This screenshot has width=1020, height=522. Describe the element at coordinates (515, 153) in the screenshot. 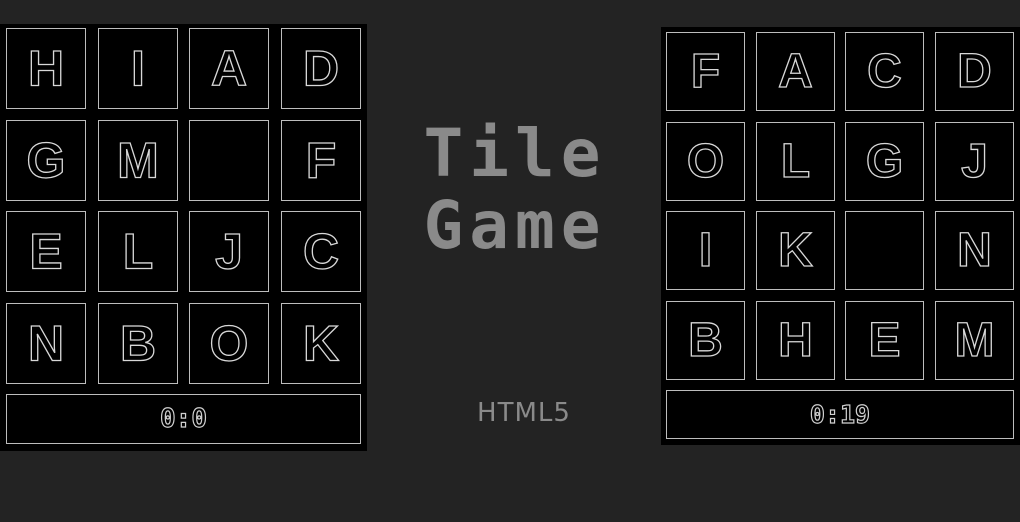

I see `game-title-line-1: Tile` at that location.